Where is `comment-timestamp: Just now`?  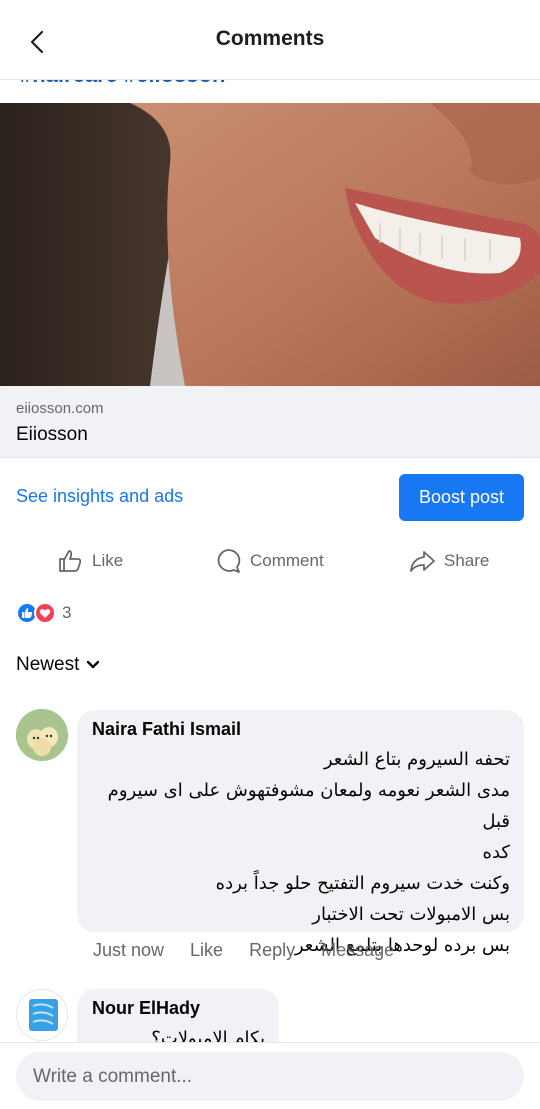 comment-timestamp: Just now is located at coordinates (129, 950).